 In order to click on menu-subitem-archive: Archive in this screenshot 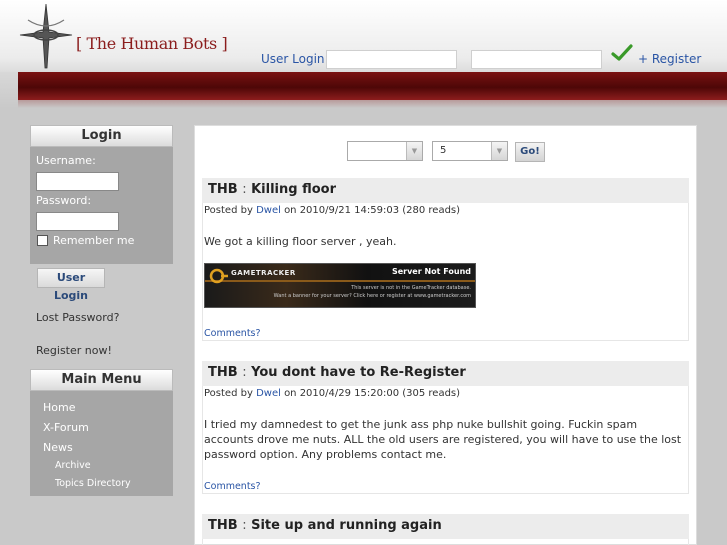, I will do `click(73, 465)`.